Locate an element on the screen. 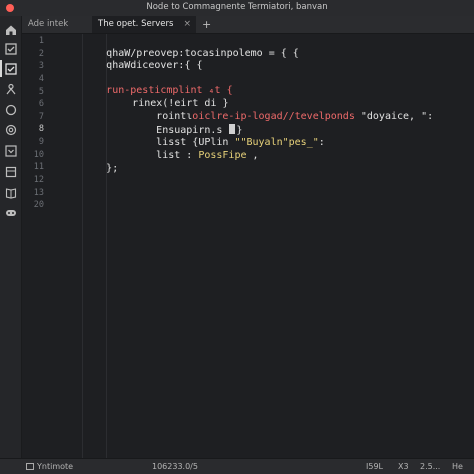  code-line: qhaWdiceover:{ { is located at coordinates (130, 59).